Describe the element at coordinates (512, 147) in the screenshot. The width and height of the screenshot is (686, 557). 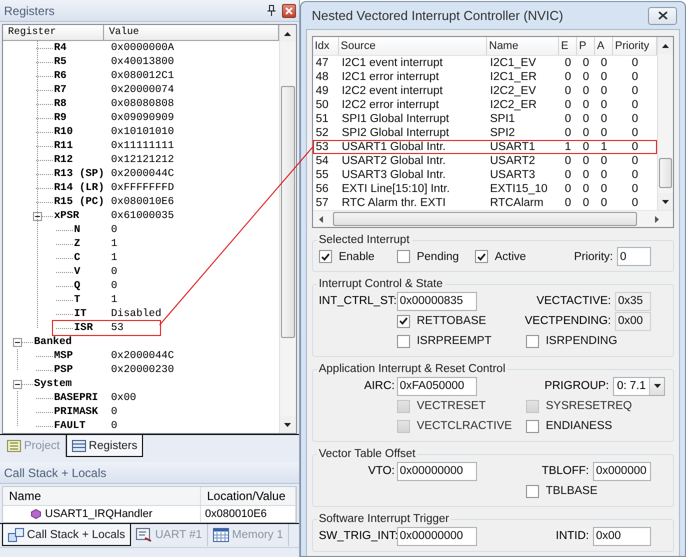
I see `table-cell-text: USART1` at that location.